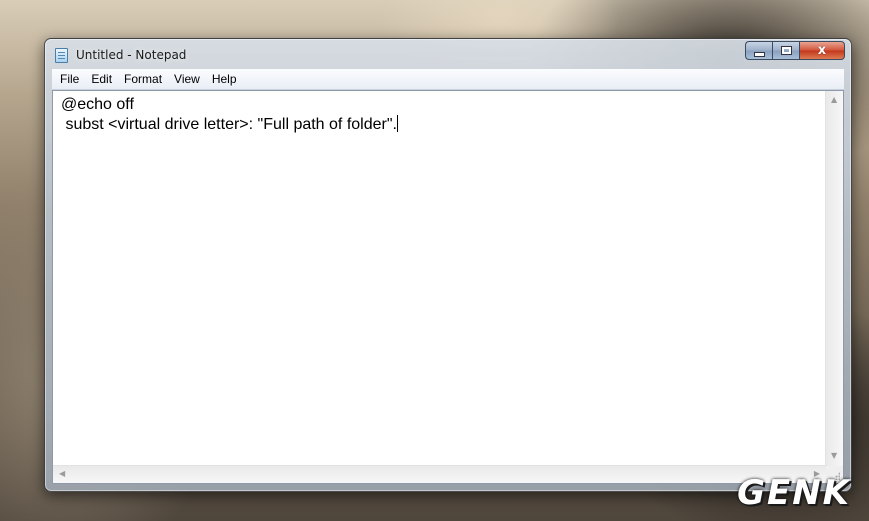  I want to click on maximize-icon, so click(786, 50).